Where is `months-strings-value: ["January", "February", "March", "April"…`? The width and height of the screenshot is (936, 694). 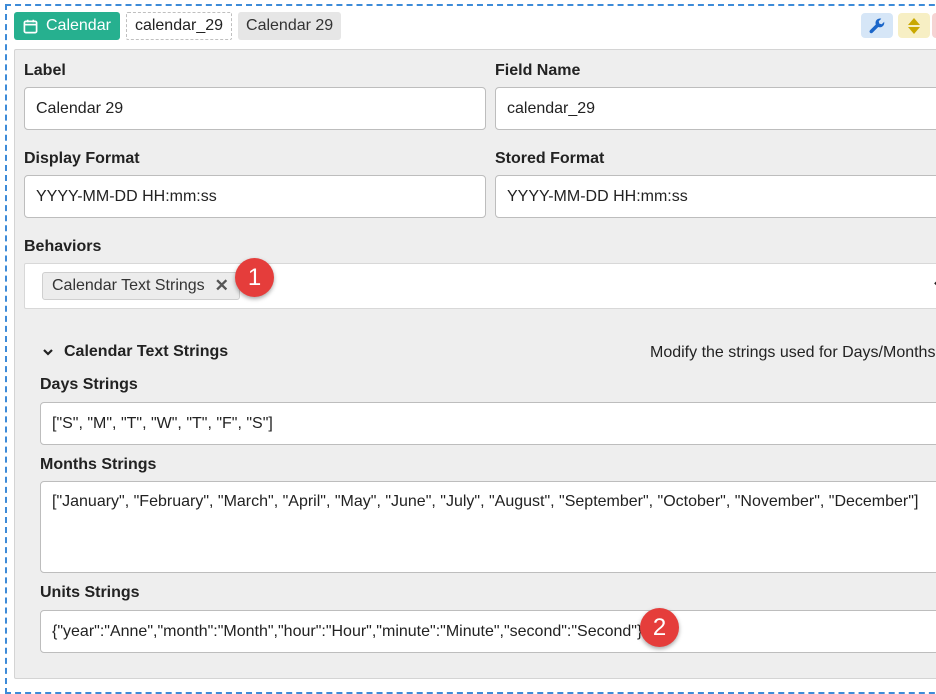 months-strings-value: ["January", "February", "March", "April"… is located at coordinates (485, 501).